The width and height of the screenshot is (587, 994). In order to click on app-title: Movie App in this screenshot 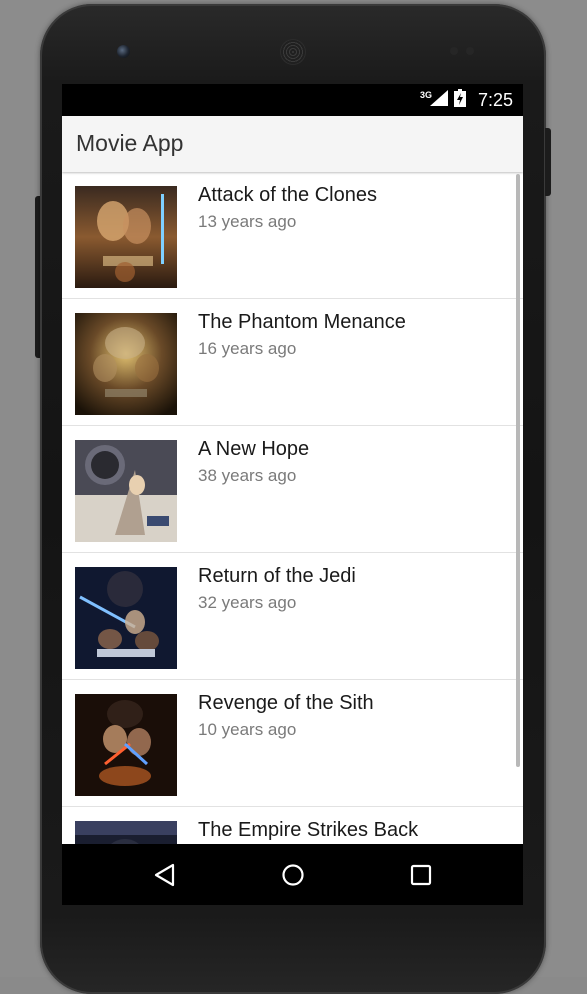, I will do `click(130, 143)`.